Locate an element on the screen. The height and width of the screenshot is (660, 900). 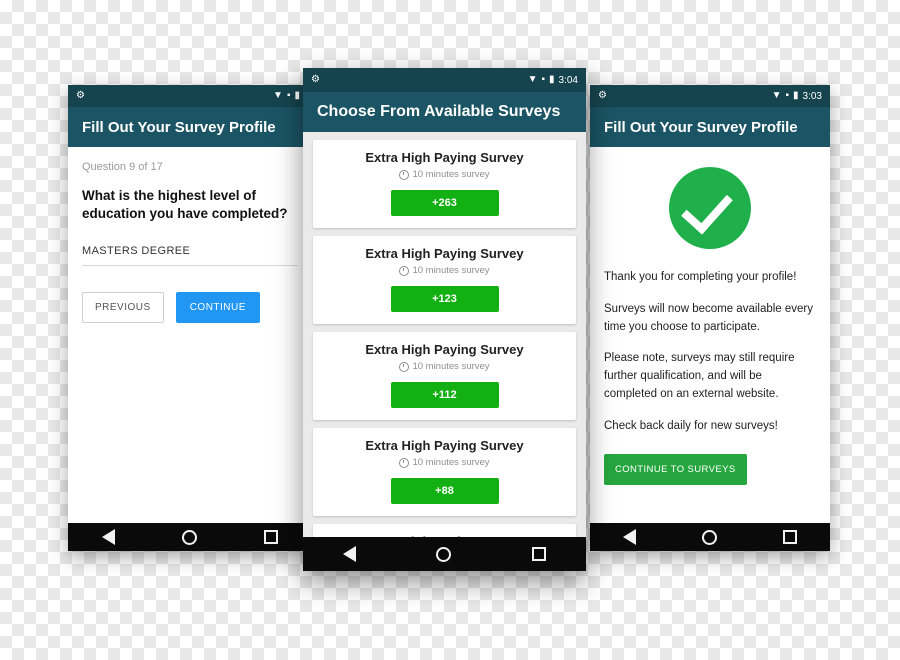
status-left-icons: ⚙ is located at coordinates (80, 96).